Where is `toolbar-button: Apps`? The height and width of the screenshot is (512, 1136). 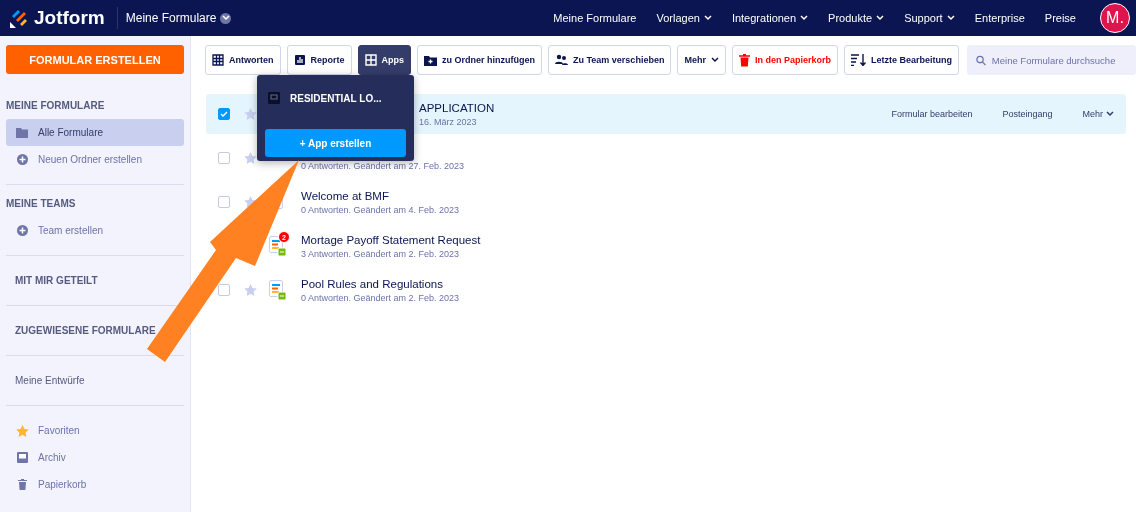 toolbar-button: Apps is located at coordinates (384, 60).